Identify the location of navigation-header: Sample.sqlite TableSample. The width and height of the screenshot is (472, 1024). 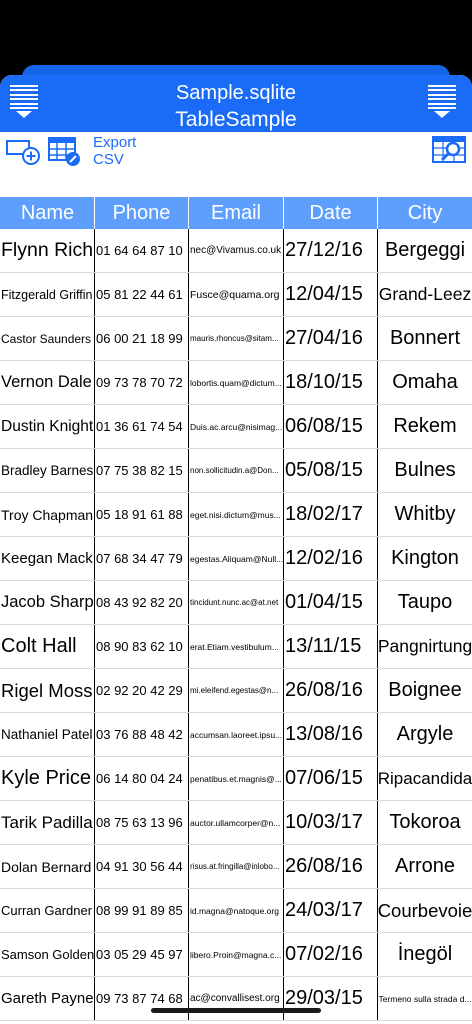
(236, 103).